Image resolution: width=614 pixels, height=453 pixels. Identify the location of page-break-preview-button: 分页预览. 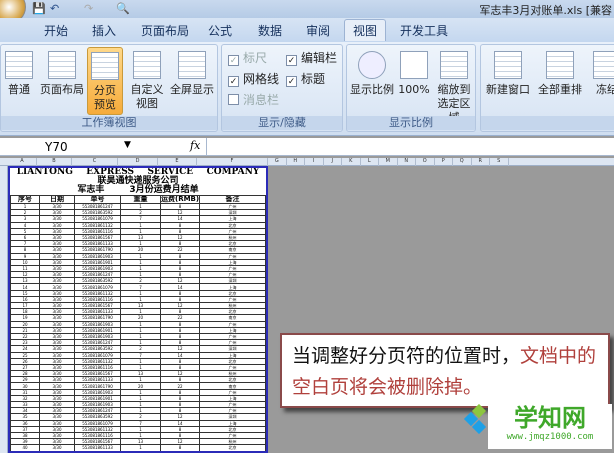
(105, 81).